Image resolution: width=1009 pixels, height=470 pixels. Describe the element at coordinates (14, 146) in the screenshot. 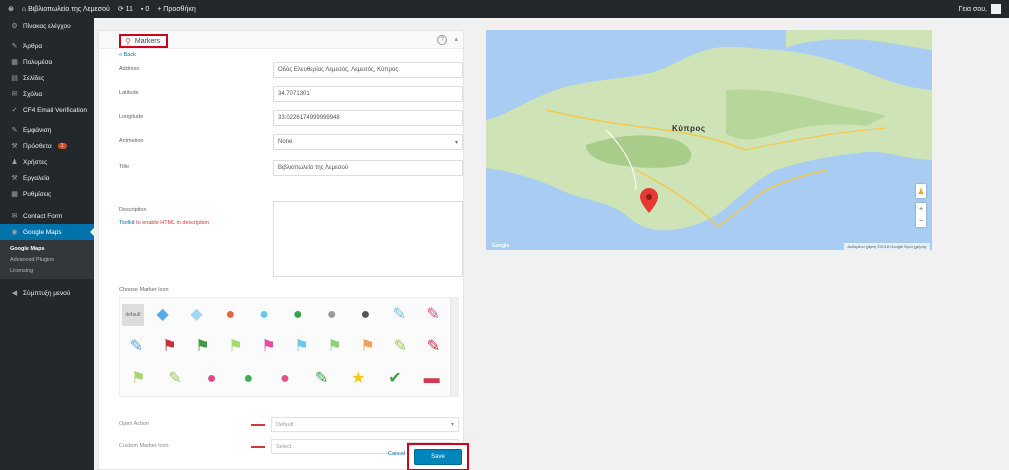

I see `plugins-icon: ⚒` at that location.